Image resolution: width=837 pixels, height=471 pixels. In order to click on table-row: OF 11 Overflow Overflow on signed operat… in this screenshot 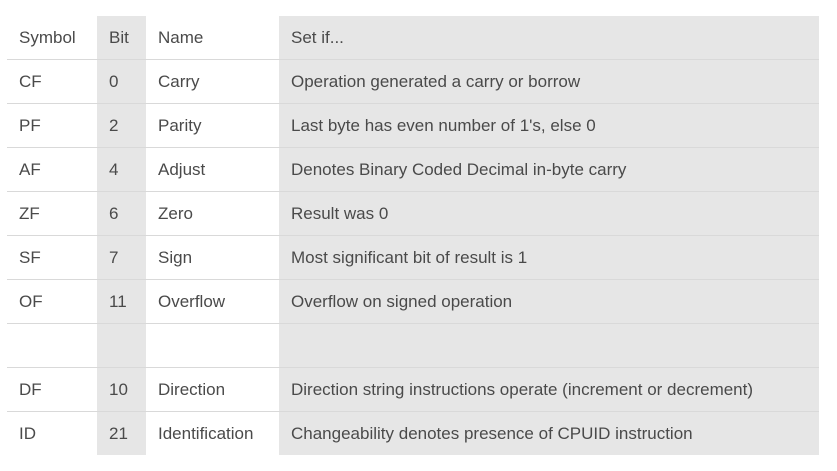, I will do `click(413, 301)`.